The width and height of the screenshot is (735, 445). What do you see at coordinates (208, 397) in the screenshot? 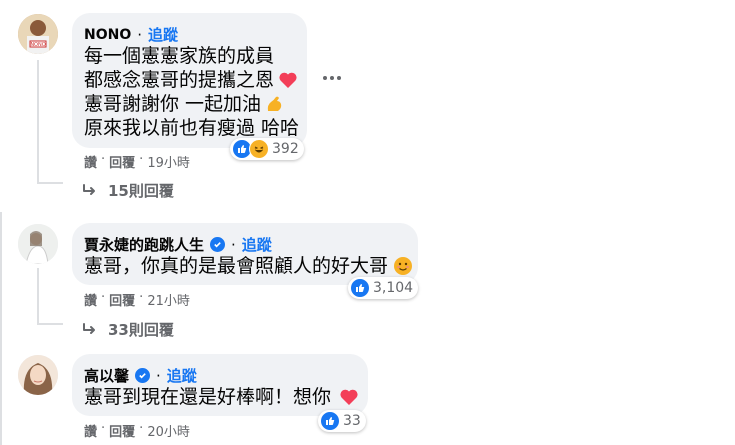
I see `comment-text: 憲哥到現在還是好棒啊！想你` at bounding box center [208, 397].